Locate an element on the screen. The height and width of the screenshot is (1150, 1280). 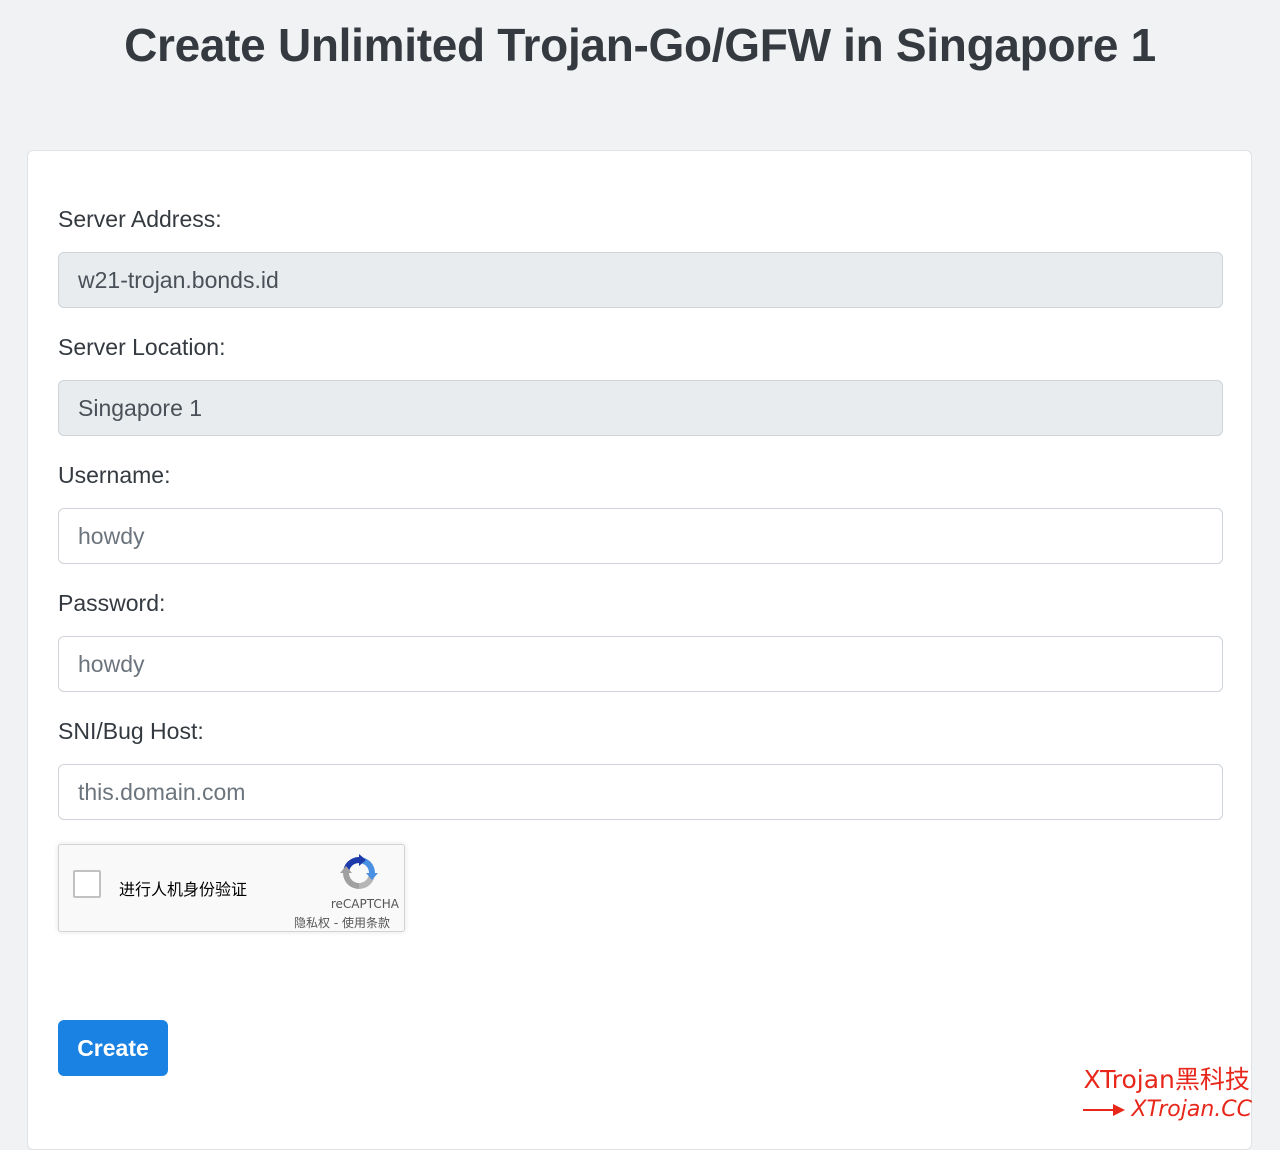
server-location-field is located at coordinates (640, 408).